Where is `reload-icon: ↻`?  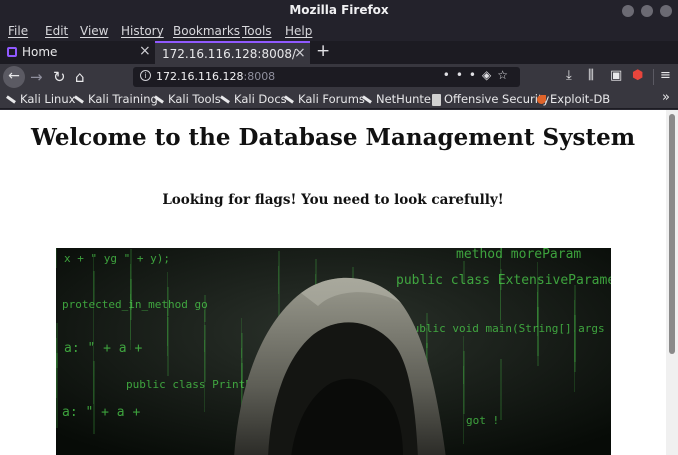 reload-icon: ↻ is located at coordinates (59, 77).